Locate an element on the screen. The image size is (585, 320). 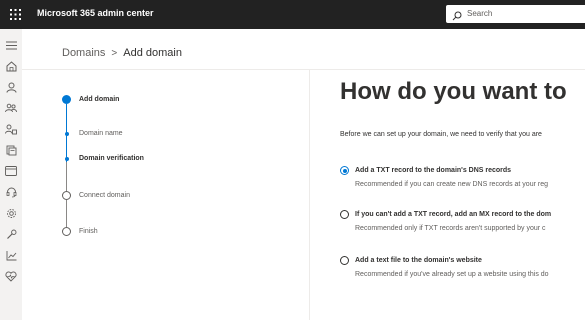
header-divider is located at coordinates (303, 69).